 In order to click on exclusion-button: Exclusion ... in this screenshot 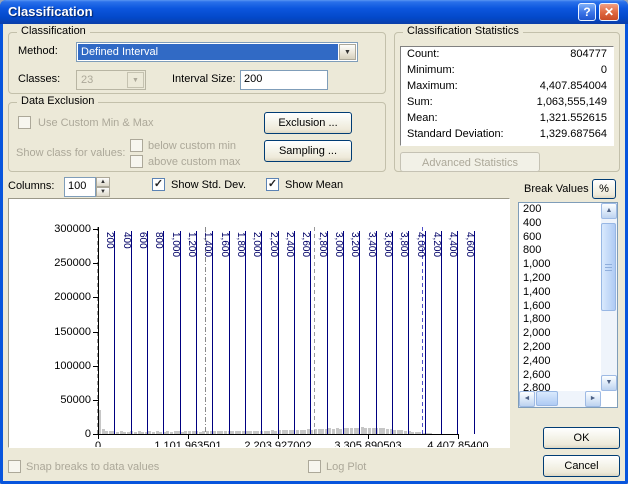, I will do `click(308, 123)`.